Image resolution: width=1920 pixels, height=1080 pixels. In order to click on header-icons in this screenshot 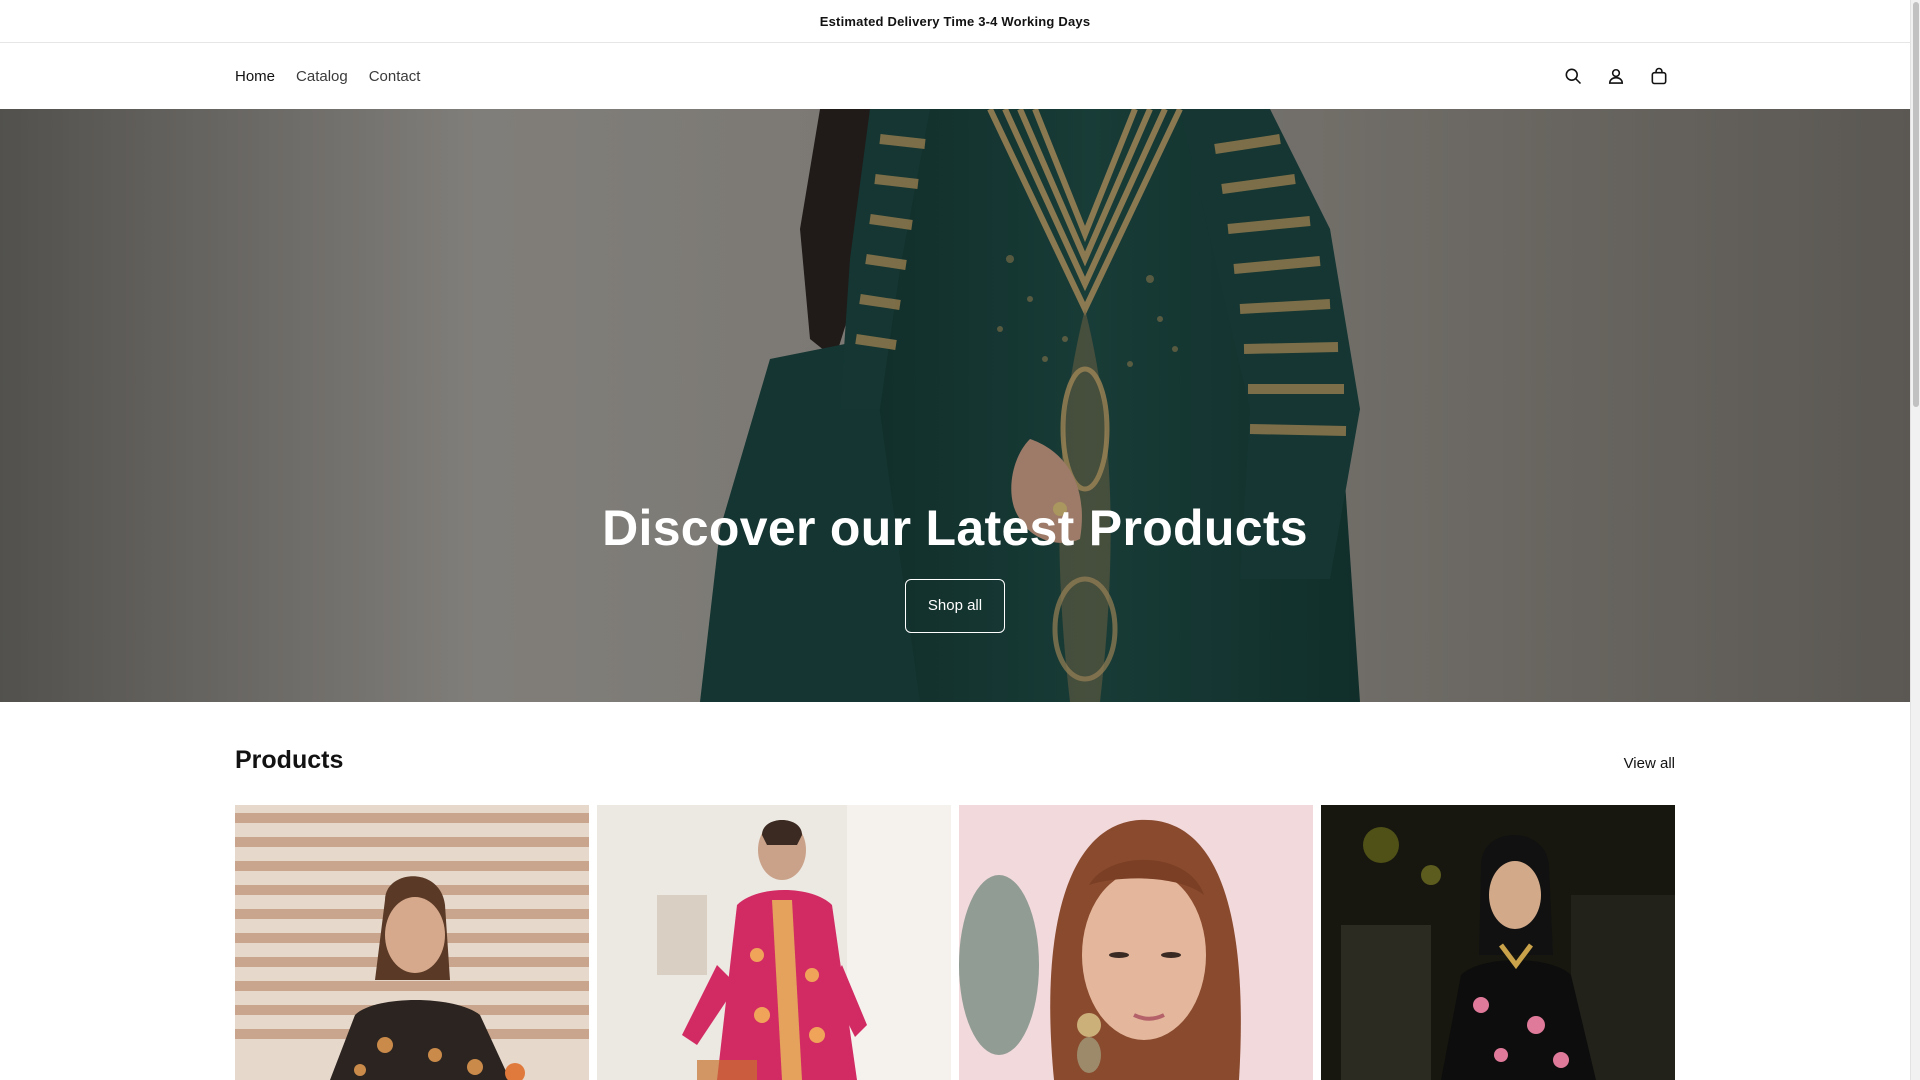, I will do `click(1615, 76)`.